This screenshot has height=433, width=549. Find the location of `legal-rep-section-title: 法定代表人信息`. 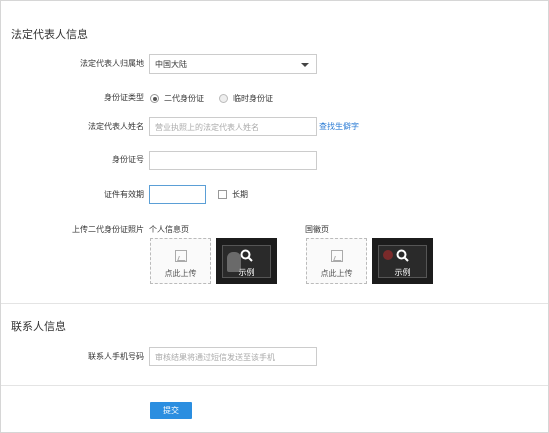

legal-rep-section-title: 法定代表人信息 is located at coordinates (49, 35).